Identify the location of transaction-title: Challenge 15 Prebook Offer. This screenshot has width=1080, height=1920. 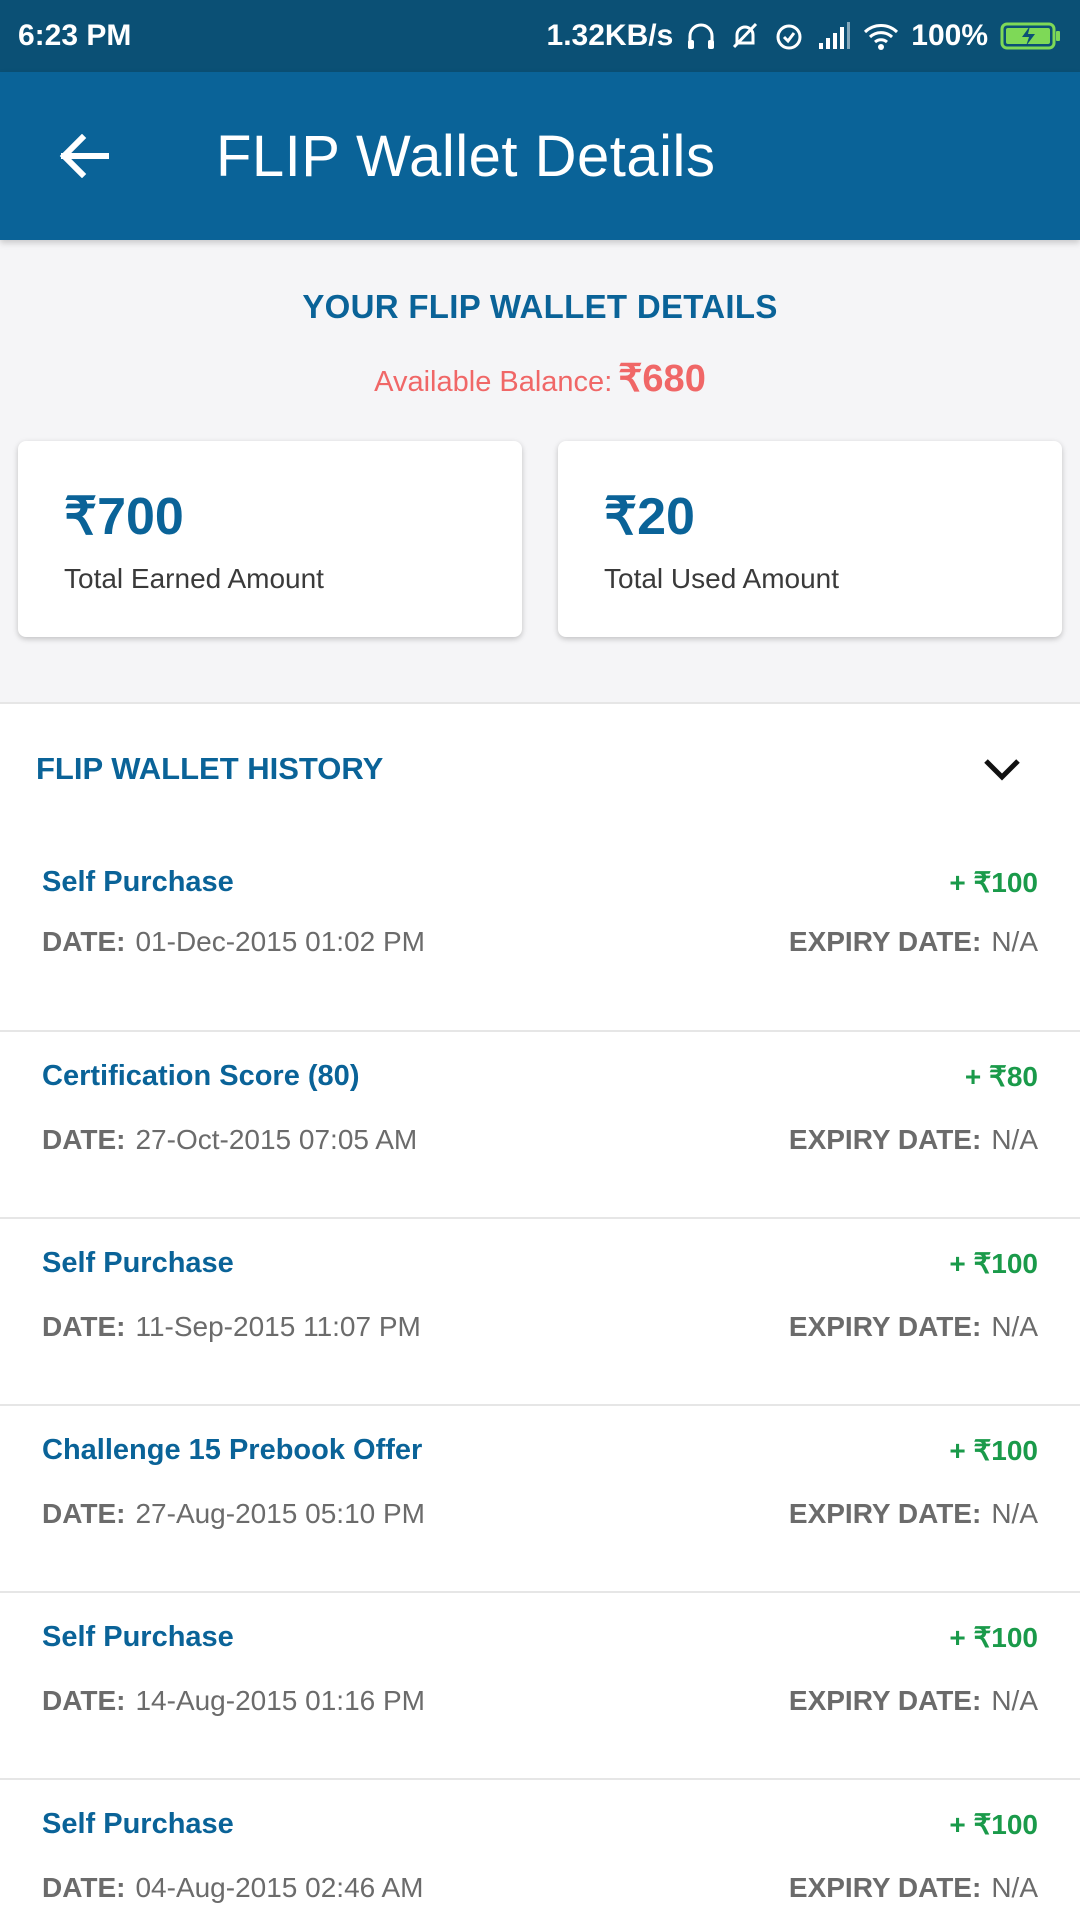
(232, 1449).